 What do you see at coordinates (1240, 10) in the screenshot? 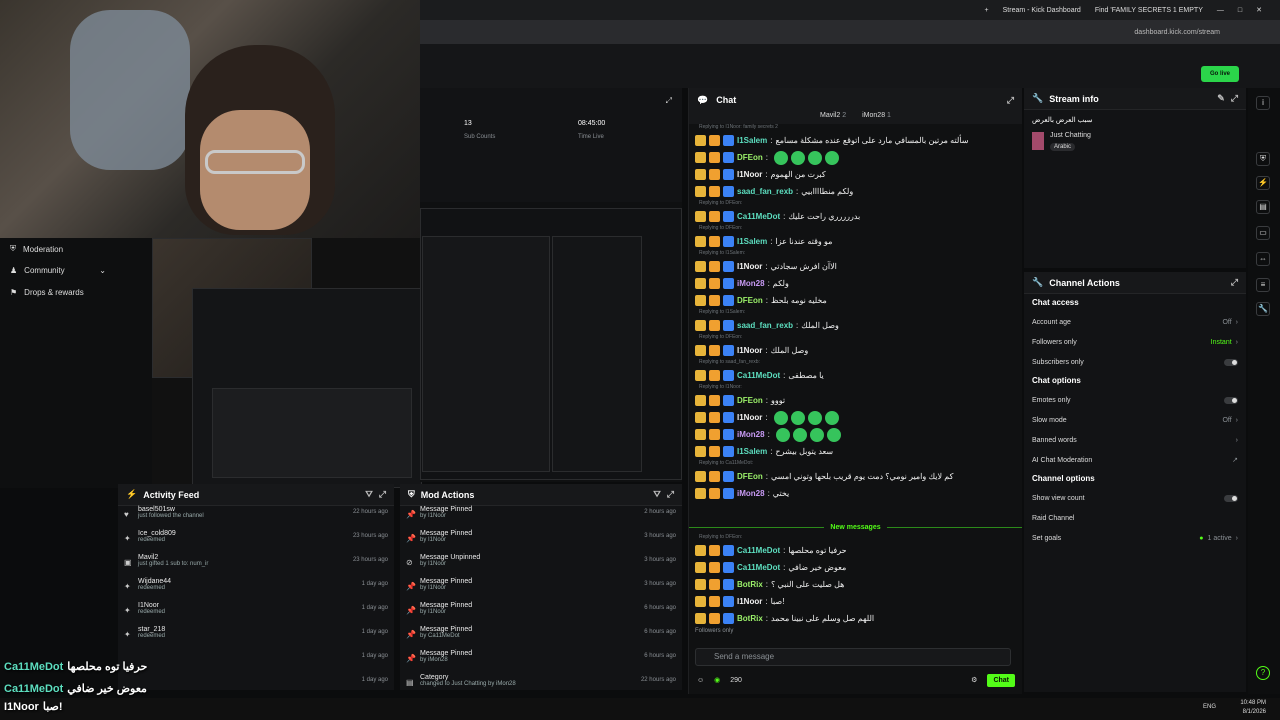
I see `maximize-icon: □` at bounding box center [1240, 10].